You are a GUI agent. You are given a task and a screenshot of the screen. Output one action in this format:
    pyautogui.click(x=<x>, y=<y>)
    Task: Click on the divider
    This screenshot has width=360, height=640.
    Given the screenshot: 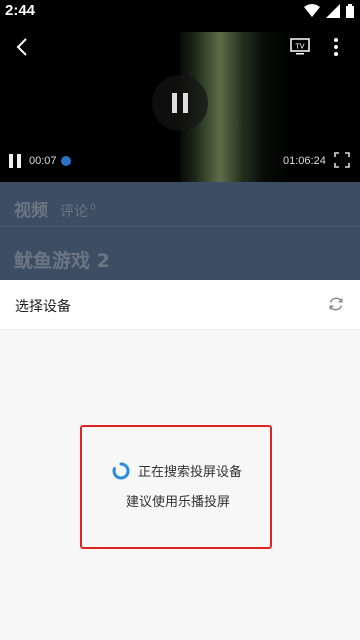 What is the action you would take?
    pyautogui.click(x=180, y=226)
    